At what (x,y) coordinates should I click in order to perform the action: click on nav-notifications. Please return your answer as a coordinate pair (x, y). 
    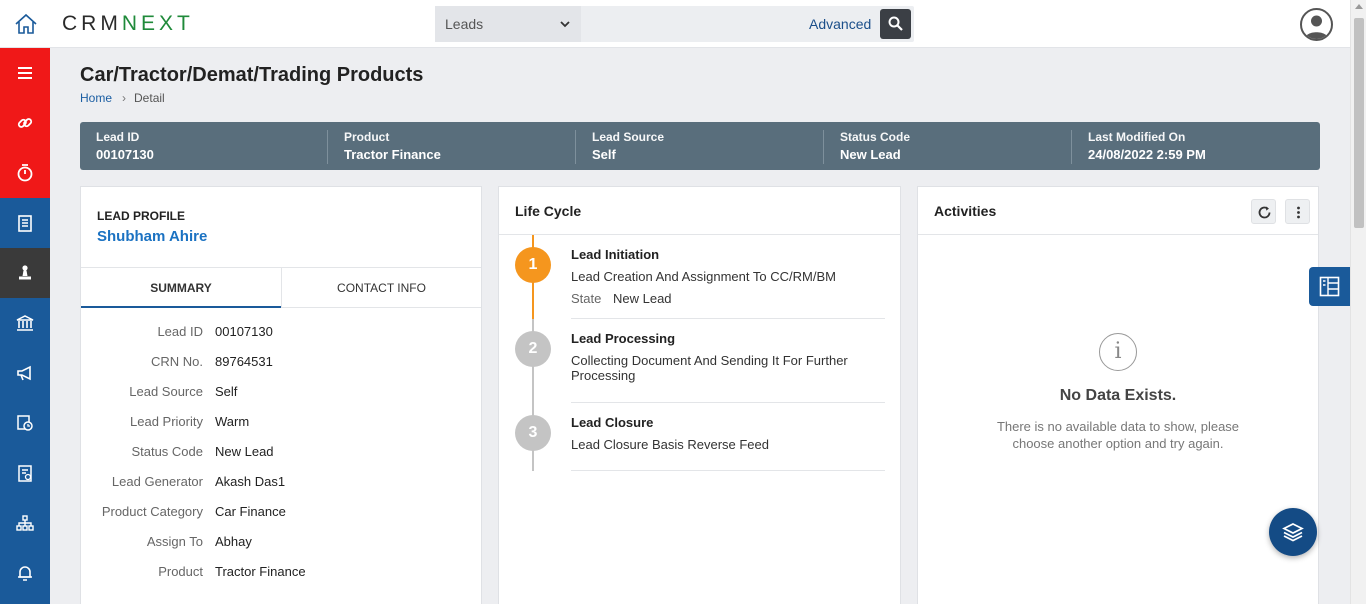
    Looking at the image, I should click on (25, 573).